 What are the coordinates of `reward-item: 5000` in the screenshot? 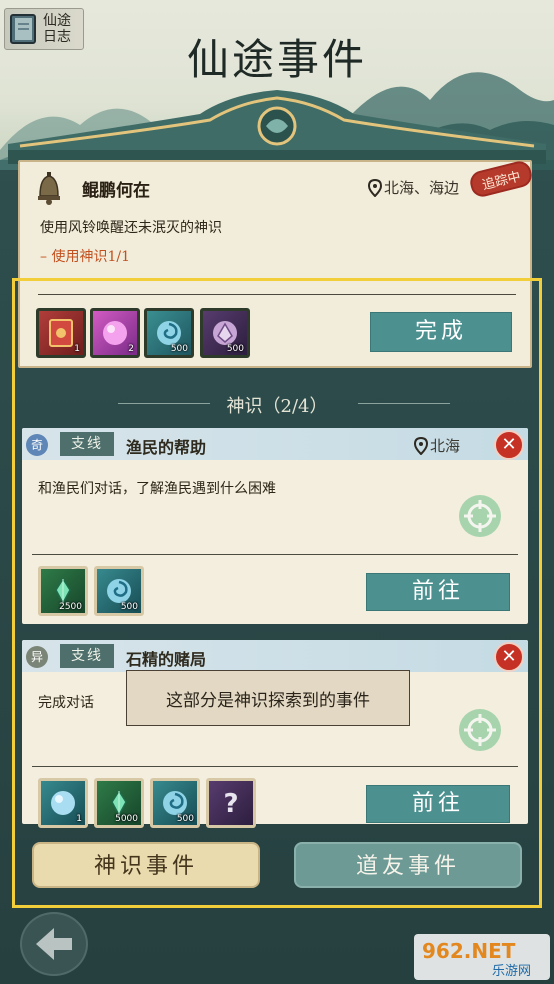 It's located at (119, 803).